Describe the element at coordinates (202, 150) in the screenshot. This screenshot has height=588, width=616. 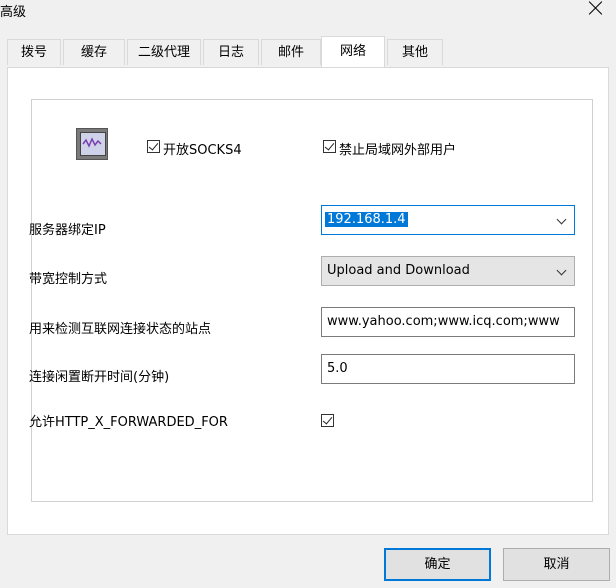
I see `socks4-label: 开放SOCKS4` at that location.